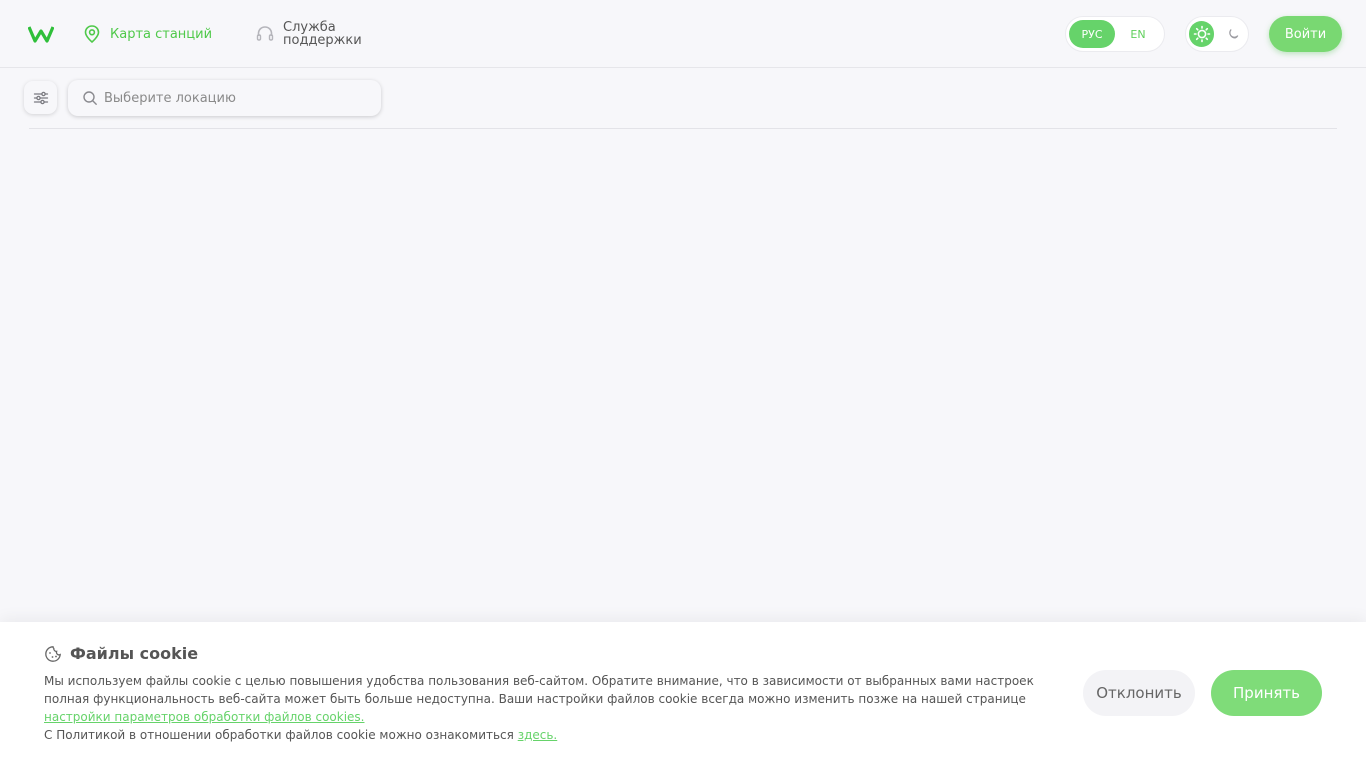 This screenshot has height=768, width=1366. I want to click on filter-button, so click(40, 97).